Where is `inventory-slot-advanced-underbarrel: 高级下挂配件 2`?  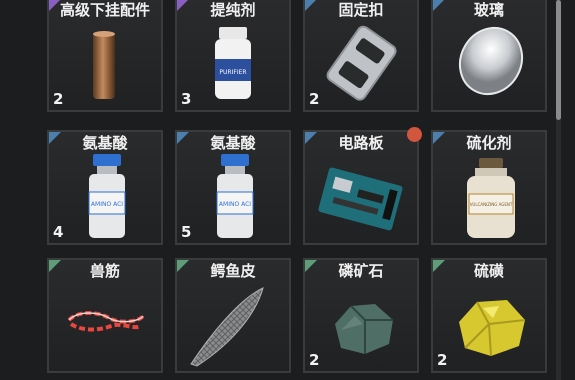
inventory-slot-advanced-underbarrel: 高级下挂配件 2 is located at coordinates (105, 56).